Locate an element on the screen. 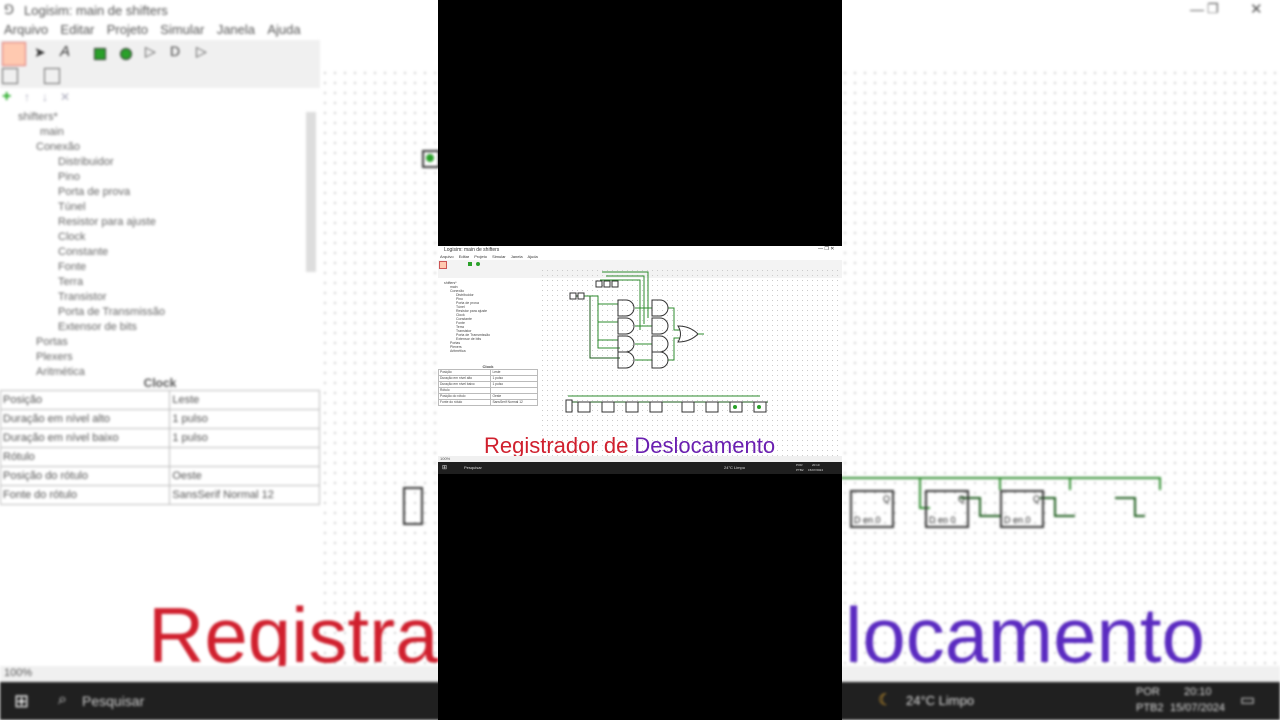 The width and height of the screenshot is (1280, 720). tree-project: shifters* is located at coordinates (38, 117).